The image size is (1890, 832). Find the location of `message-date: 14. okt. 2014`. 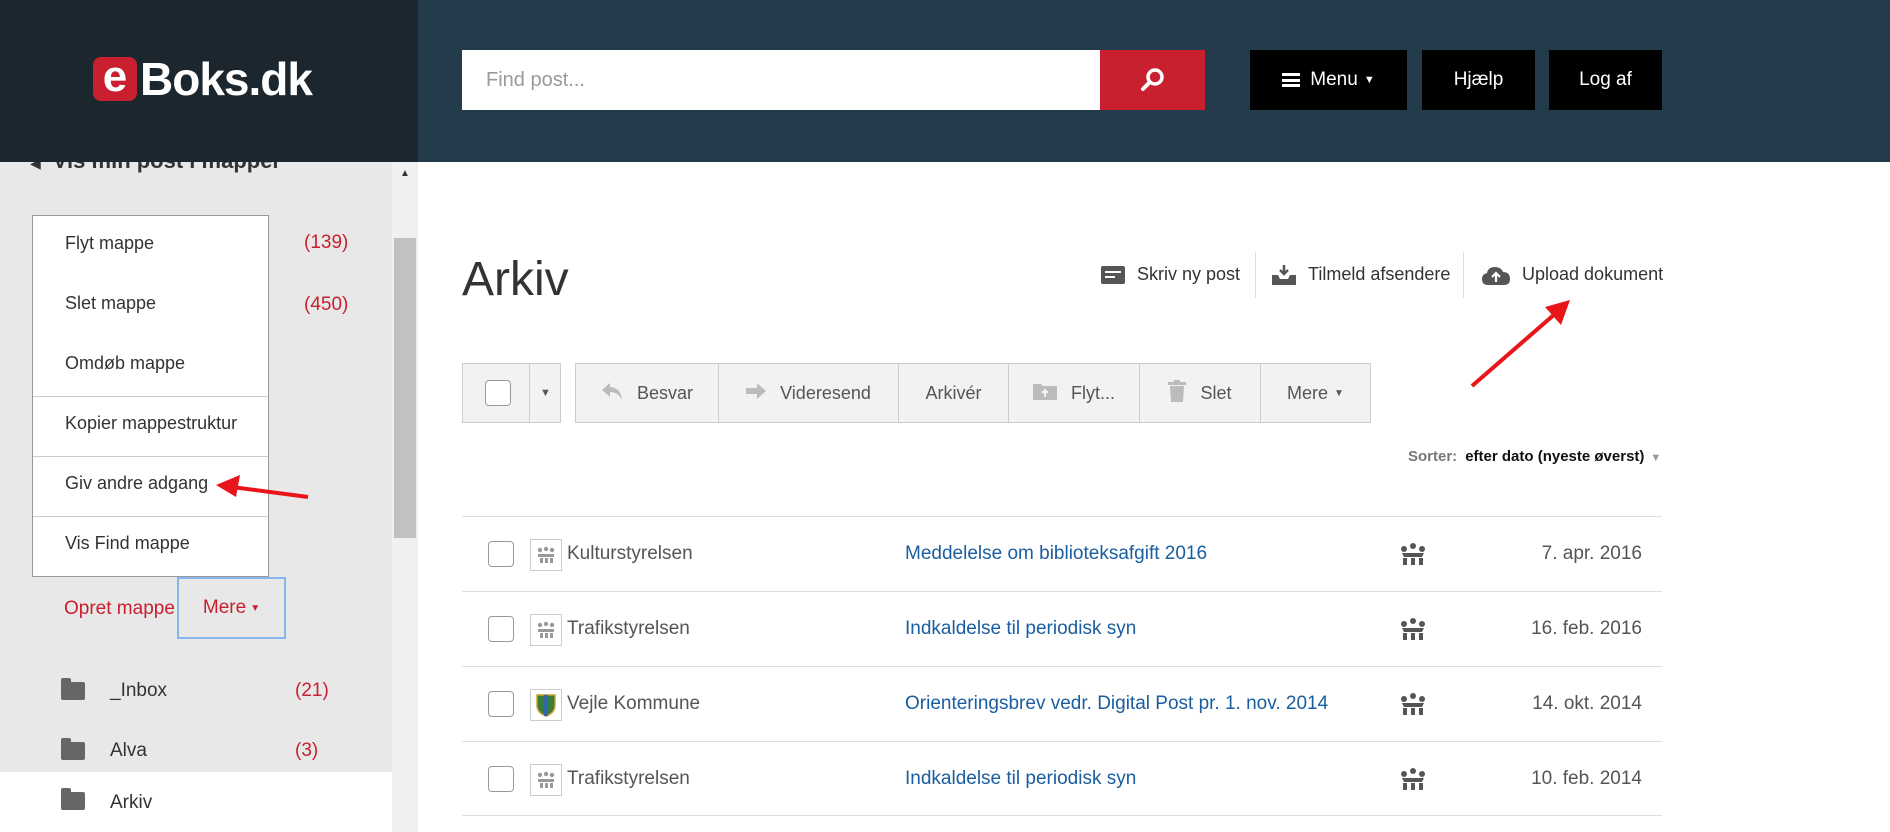

message-date: 14. okt. 2014 is located at coordinates (1587, 703).